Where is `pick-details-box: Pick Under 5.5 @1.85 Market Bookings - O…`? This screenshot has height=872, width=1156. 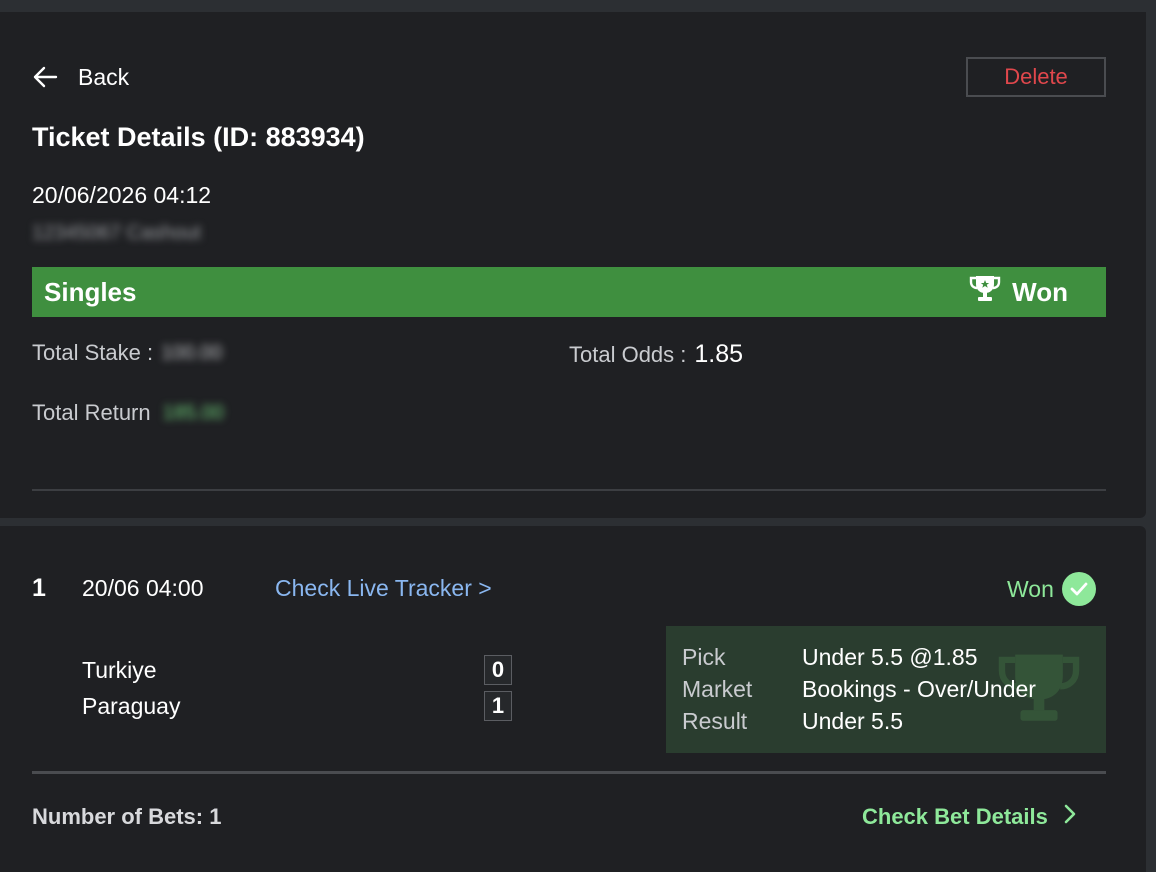 pick-details-box: Pick Under 5.5 @1.85 Market Bookings - O… is located at coordinates (886, 689).